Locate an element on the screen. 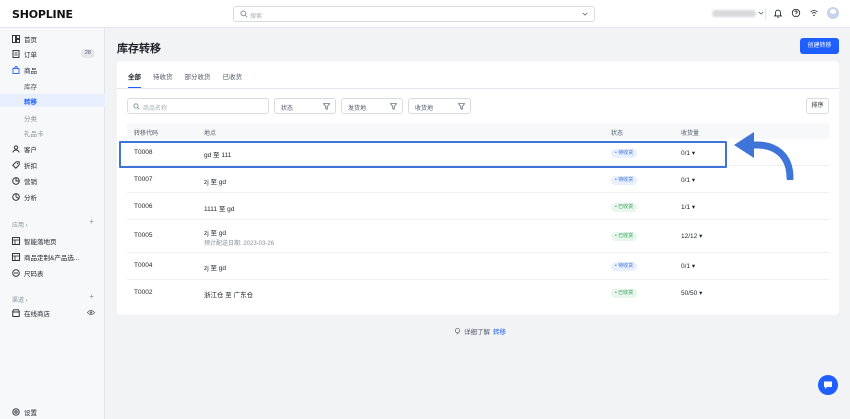  lightbulb-icon is located at coordinates (457, 330).